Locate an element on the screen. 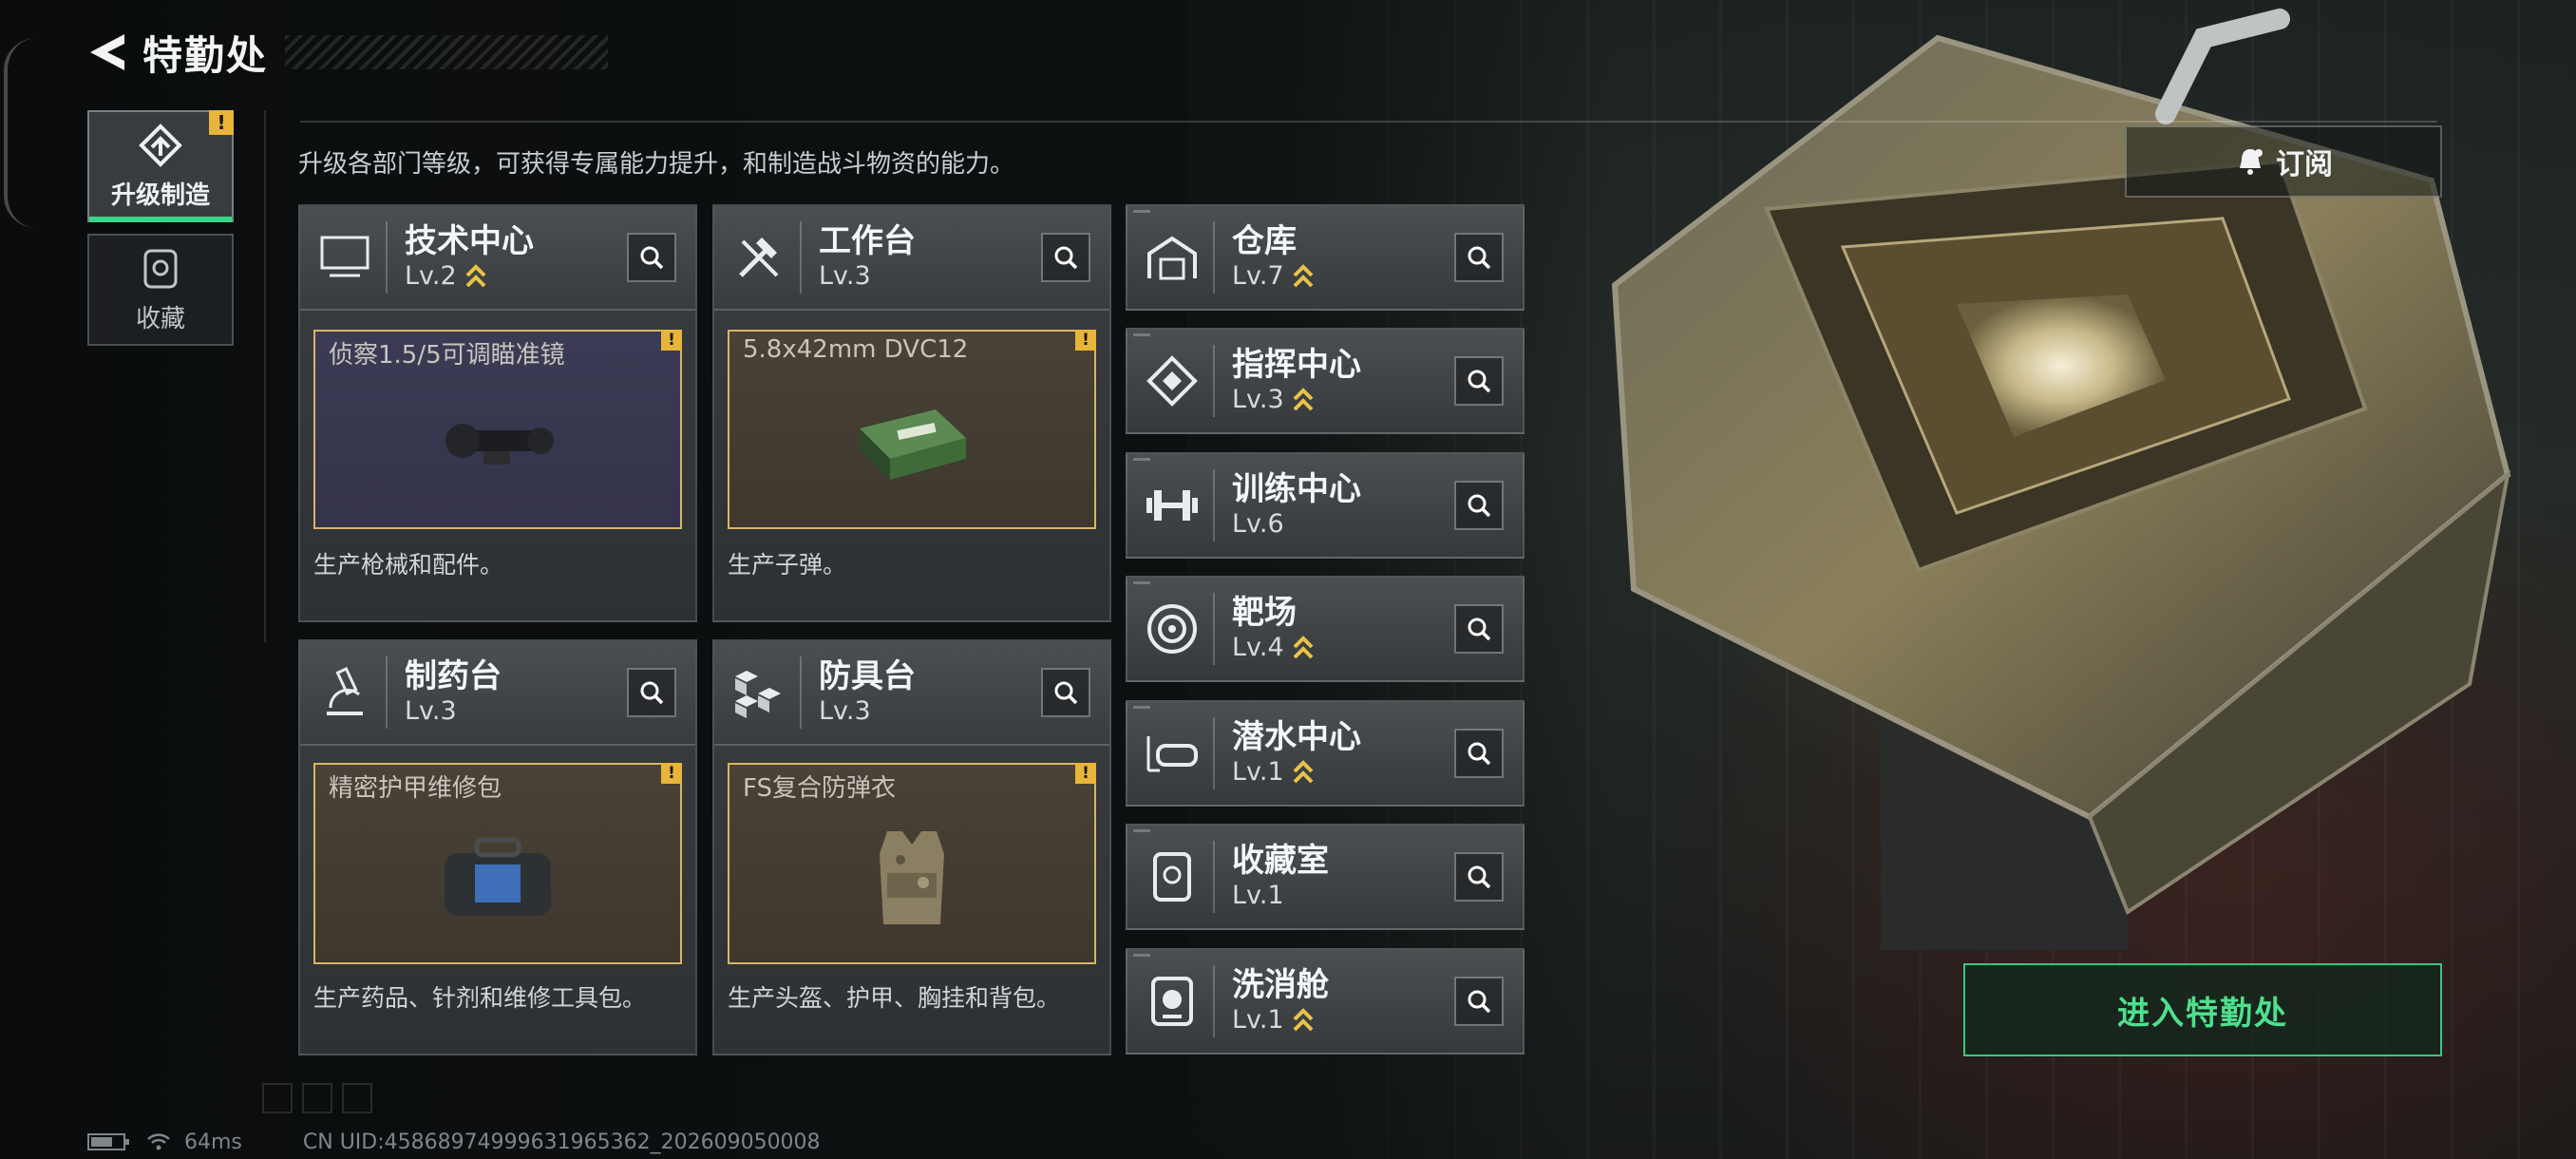  card-text: 潜水中心 Lv.1 is located at coordinates (1343, 753).